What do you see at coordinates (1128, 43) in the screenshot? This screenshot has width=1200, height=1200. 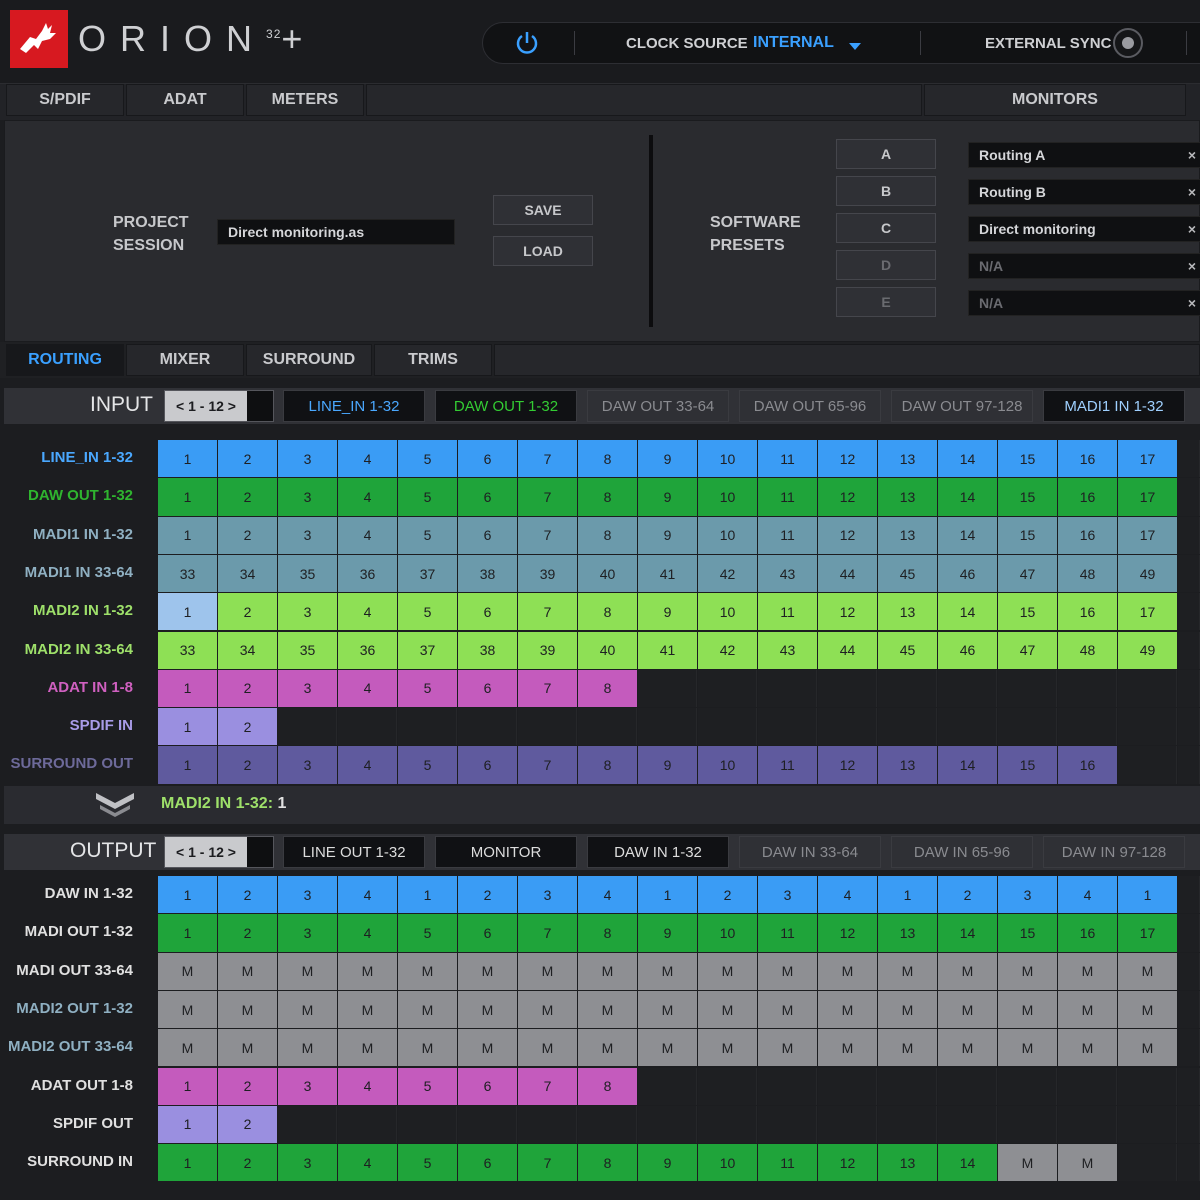 I see `external-sync-indicator-icon` at bounding box center [1128, 43].